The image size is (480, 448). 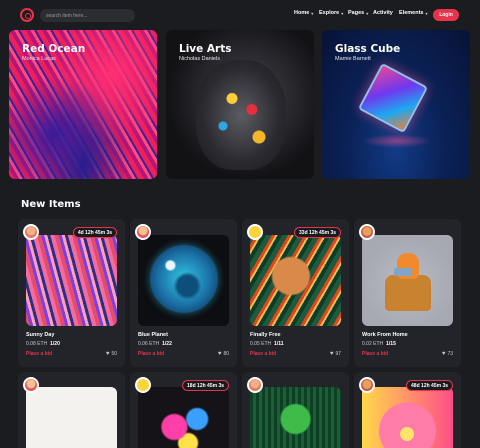 I want to click on likes-count: 97, so click(x=338, y=354).